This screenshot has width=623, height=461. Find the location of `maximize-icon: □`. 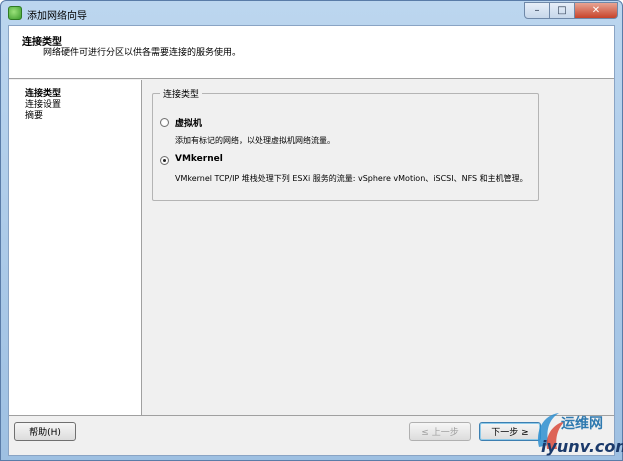

maximize-icon: □ is located at coordinates (562, 10).